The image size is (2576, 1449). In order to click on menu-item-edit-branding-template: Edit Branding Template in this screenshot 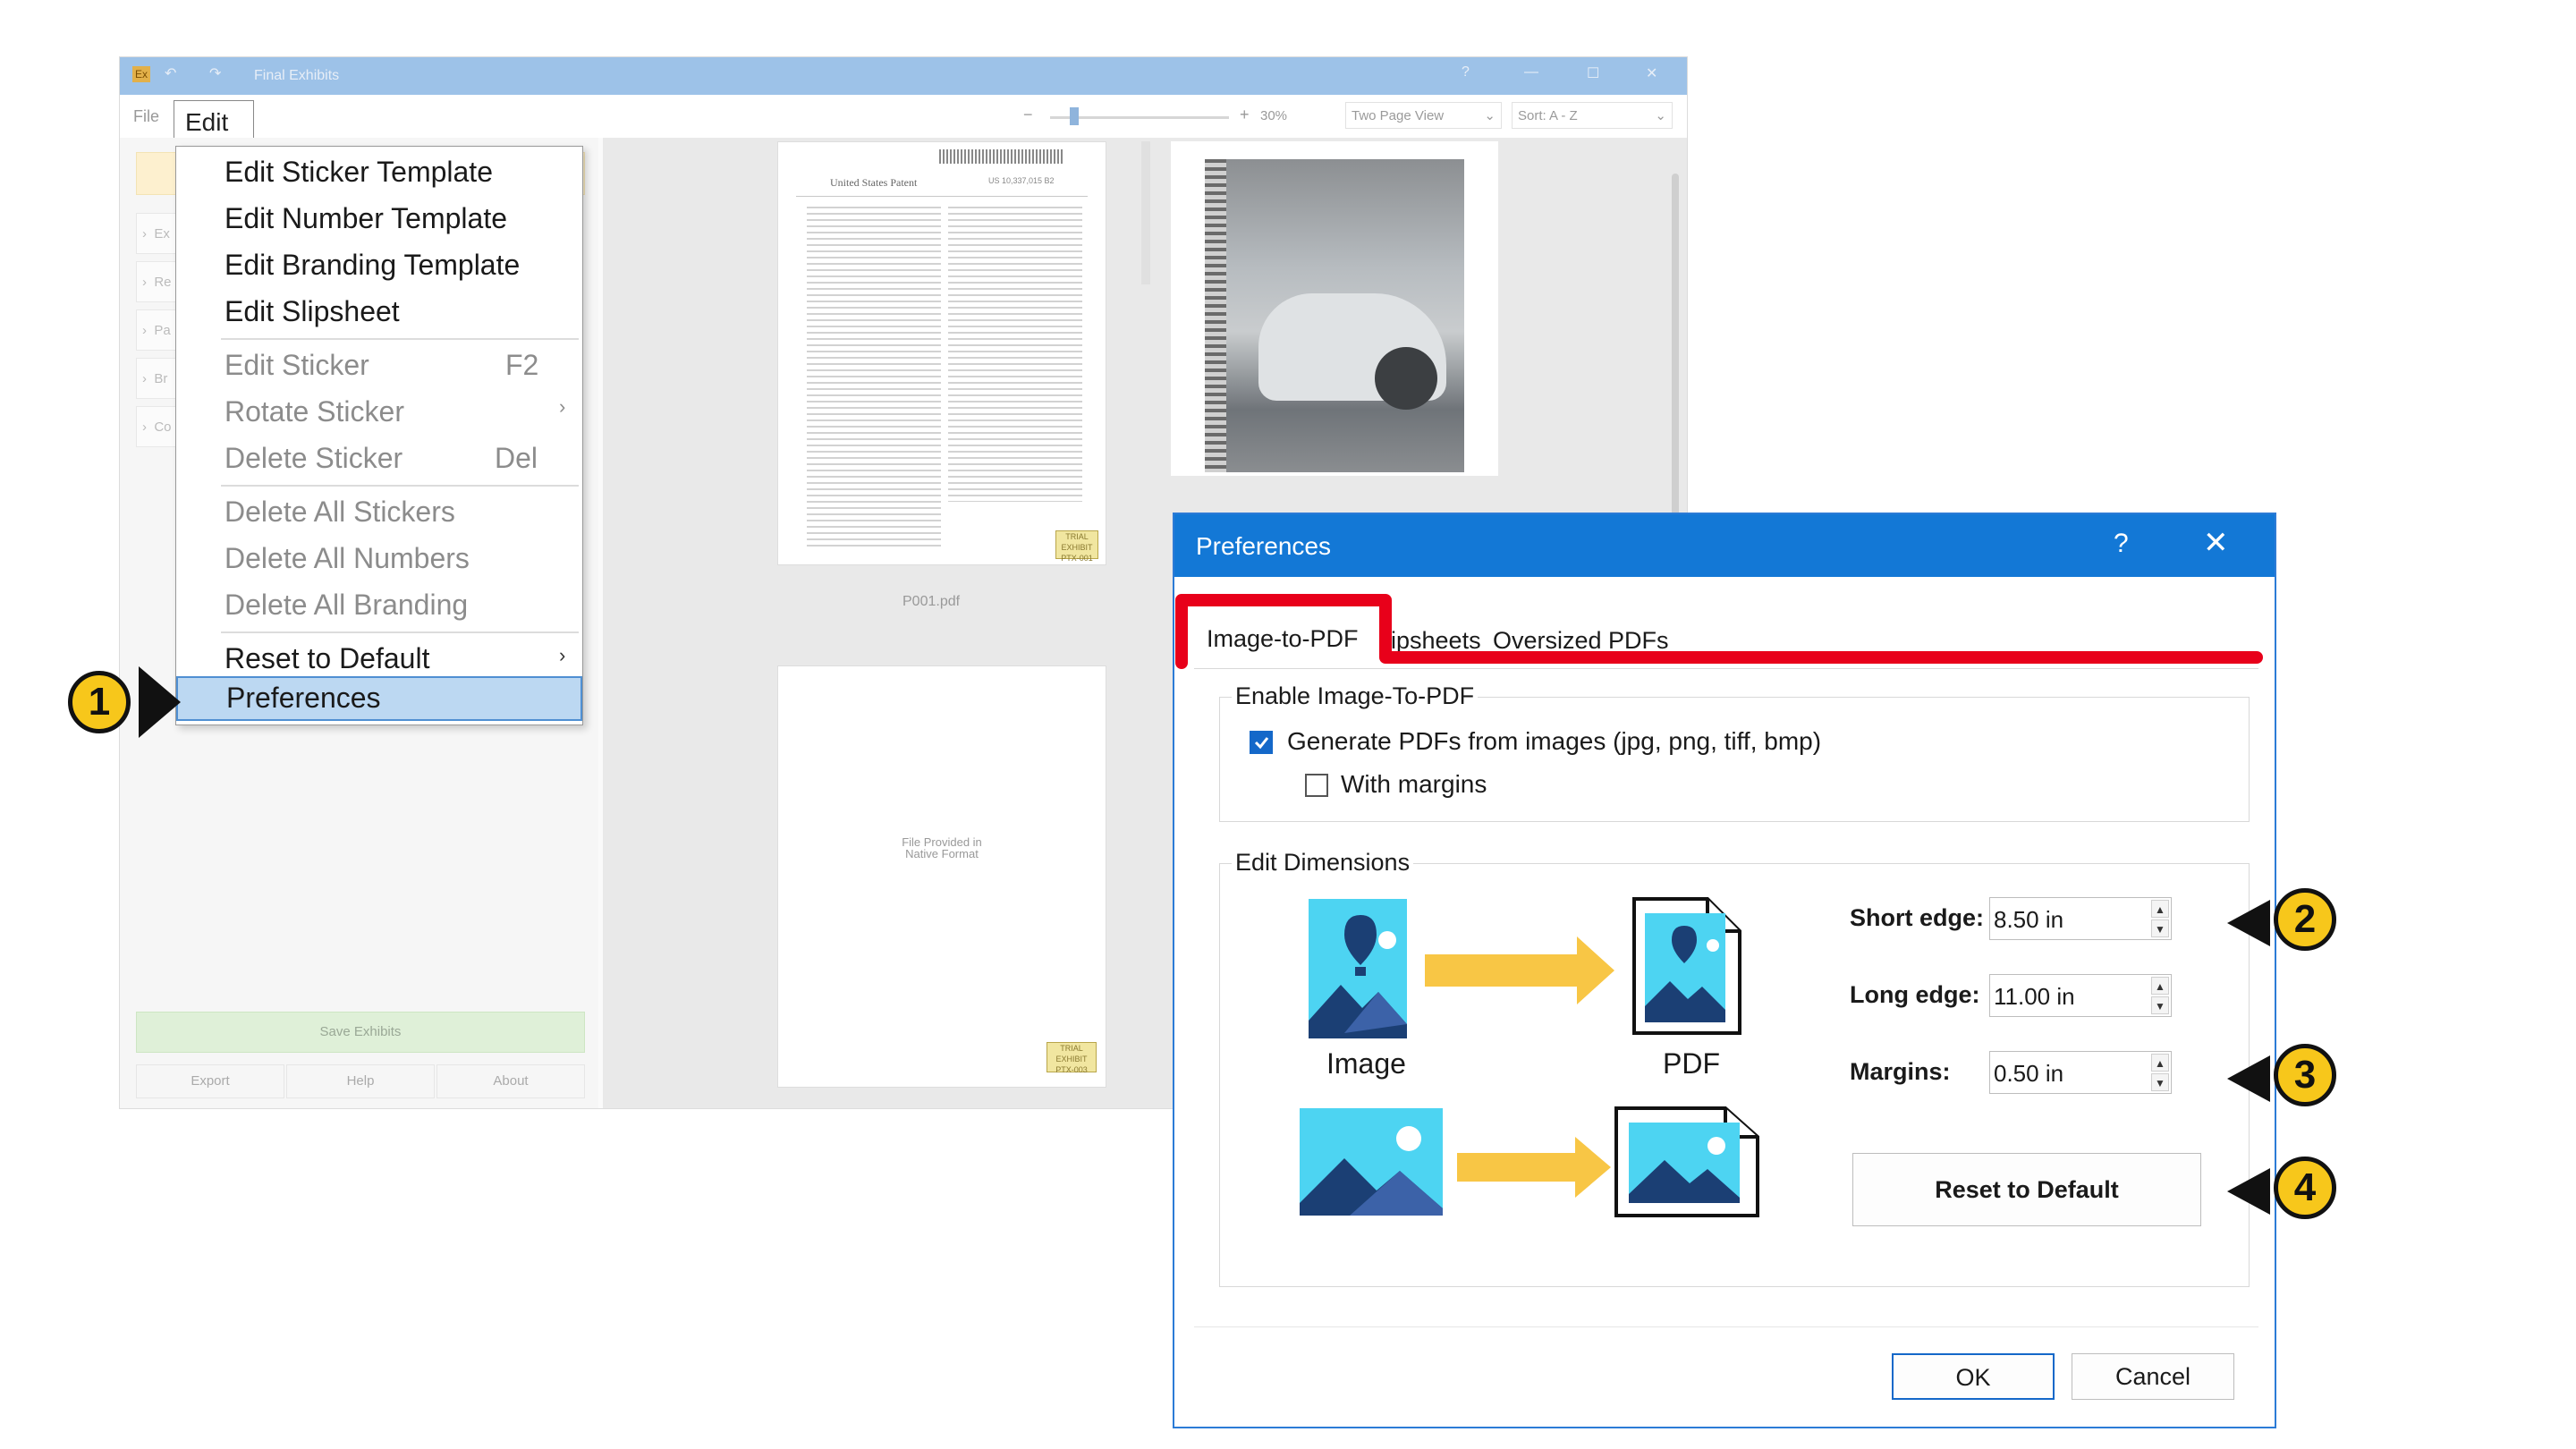, I will do `click(372, 265)`.